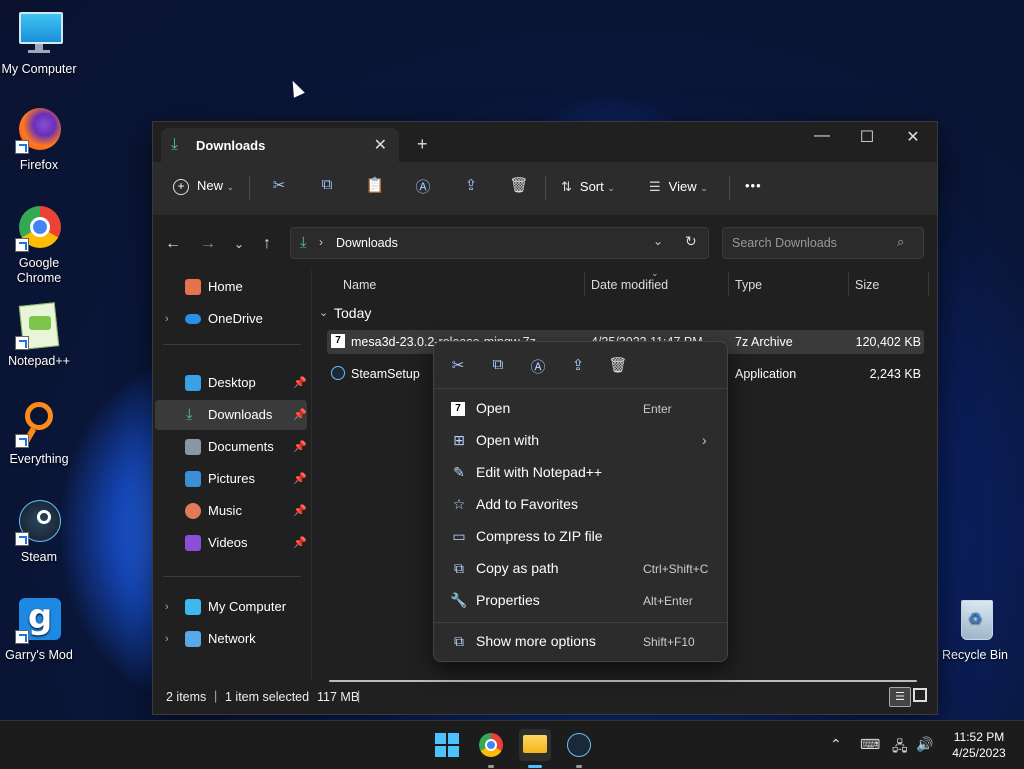 This screenshot has height=769, width=1024. What do you see at coordinates (231, 287) in the screenshot?
I see `nav-item-home: Home` at bounding box center [231, 287].